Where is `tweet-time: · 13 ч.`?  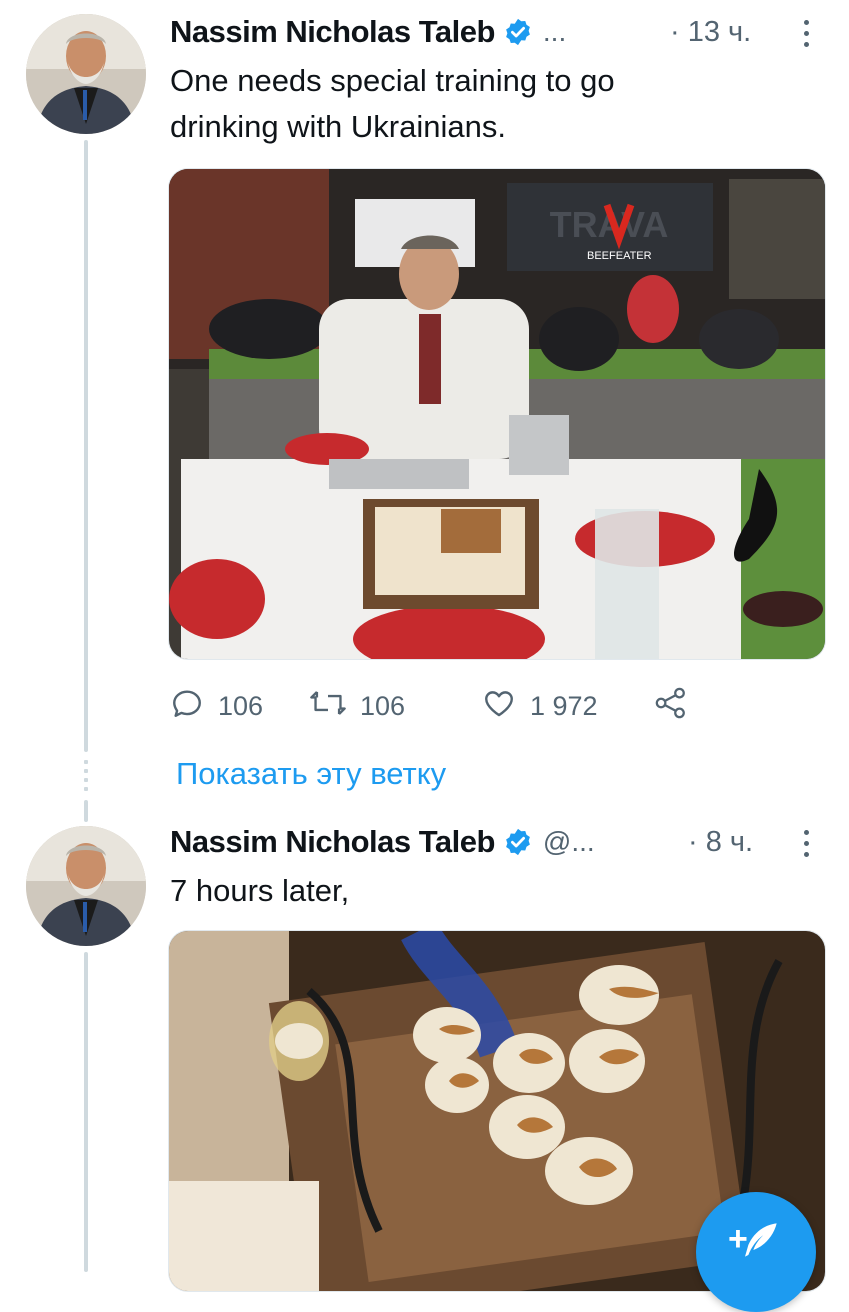 tweet-time: · 13 ч. is located at coordinates (710, 32).